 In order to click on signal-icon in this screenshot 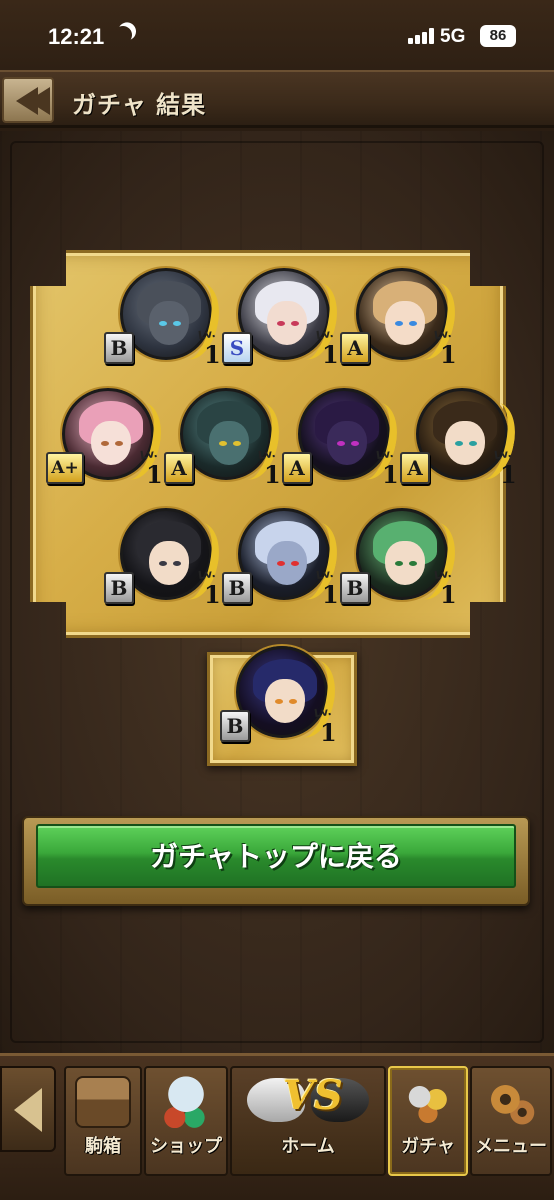, I will do `click(421, 36)`.